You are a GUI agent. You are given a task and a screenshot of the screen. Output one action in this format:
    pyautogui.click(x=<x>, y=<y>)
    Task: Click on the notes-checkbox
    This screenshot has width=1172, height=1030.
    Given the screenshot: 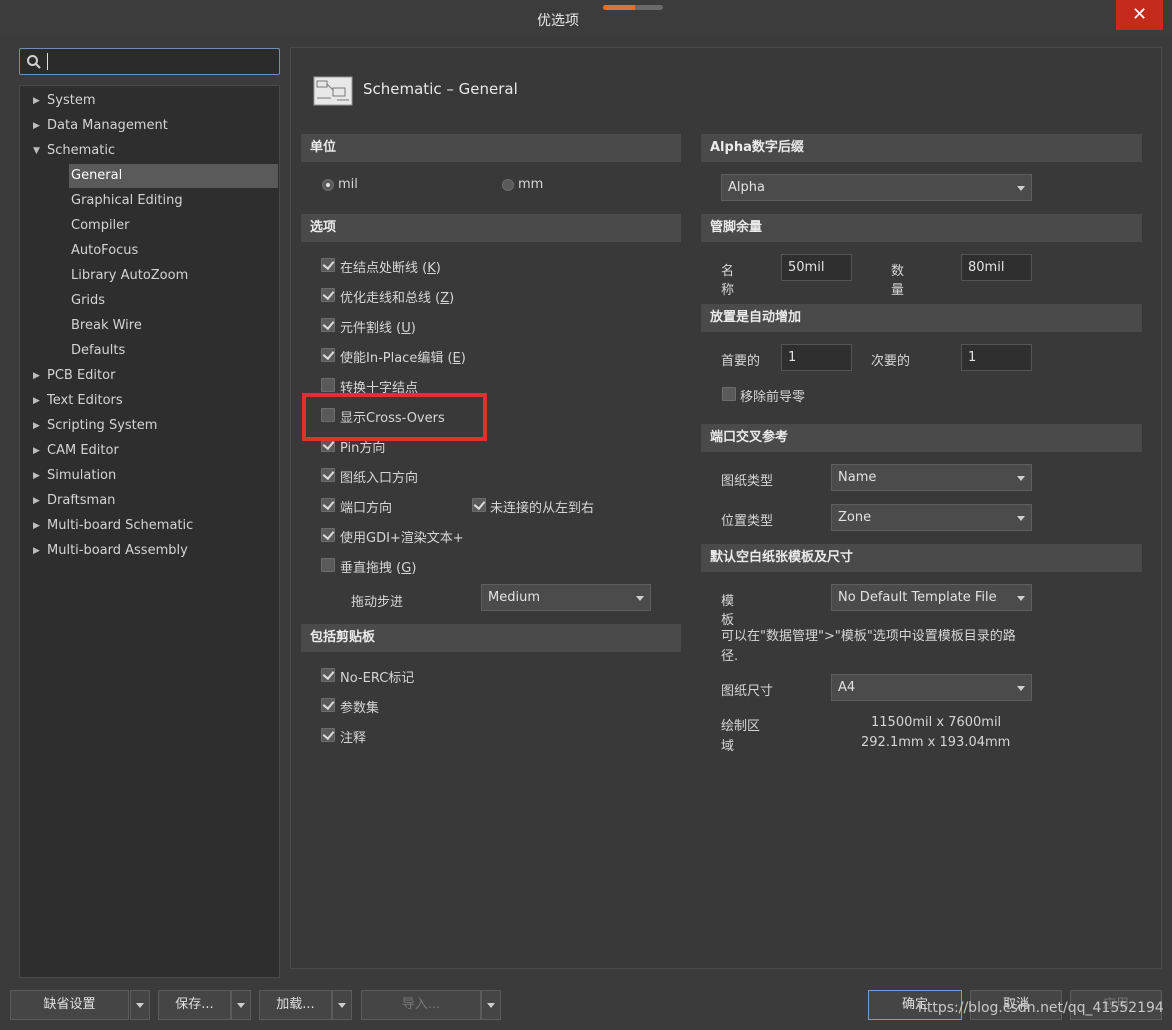 What is the action you would take?
    pyautogui.click(x=328, y=735)
    